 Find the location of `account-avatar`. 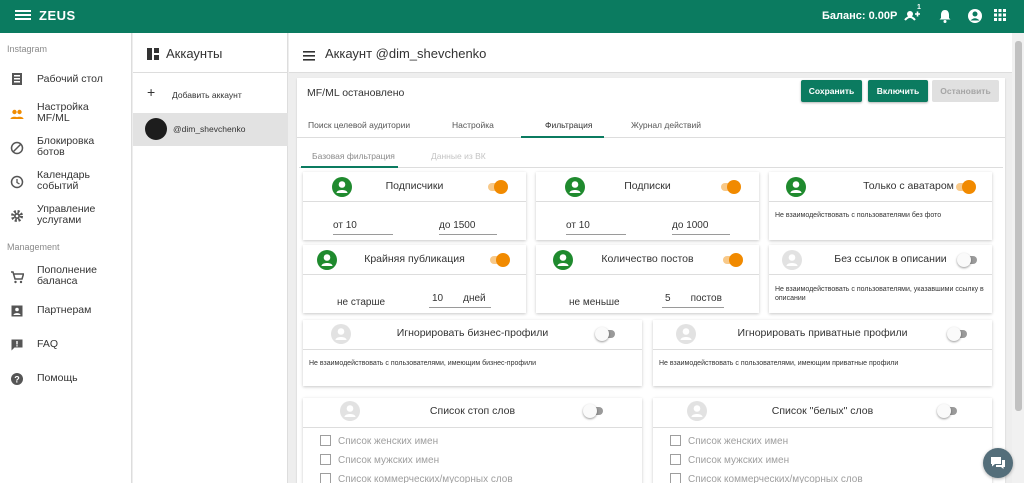

account-avatar is located at coordinates (156, 129).